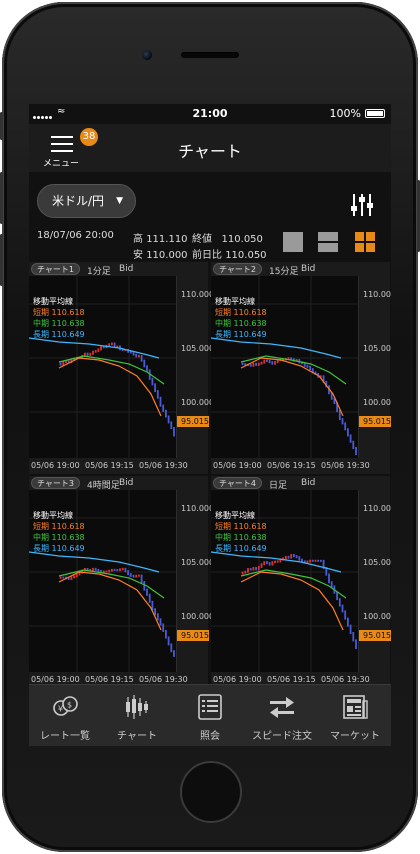 The image size is (420, 854). Describe the element at coordinates (137, 715) in the screenshot. I see `tab-chart: チャート` at that location.